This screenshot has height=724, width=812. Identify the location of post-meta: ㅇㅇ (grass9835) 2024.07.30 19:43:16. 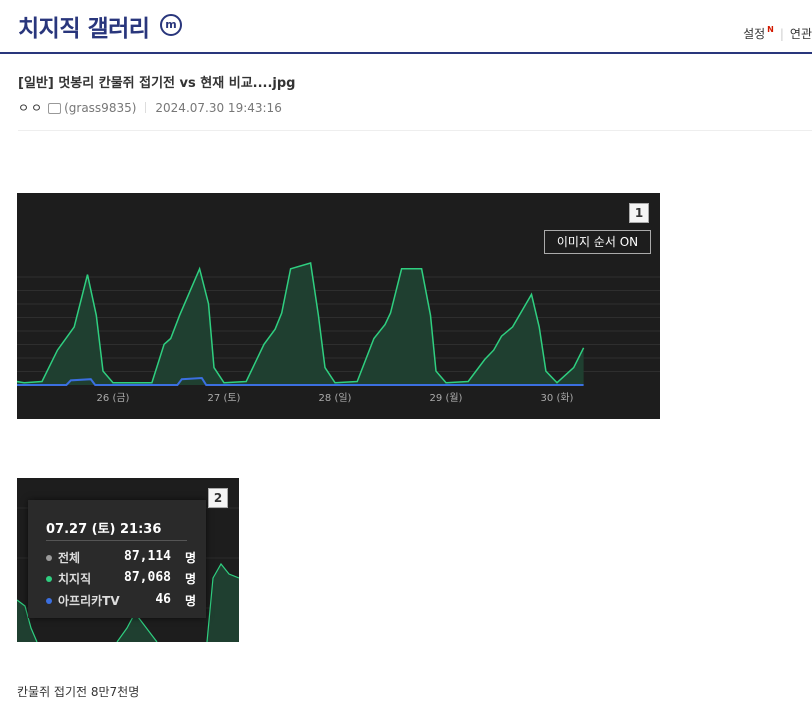
(150, 107).